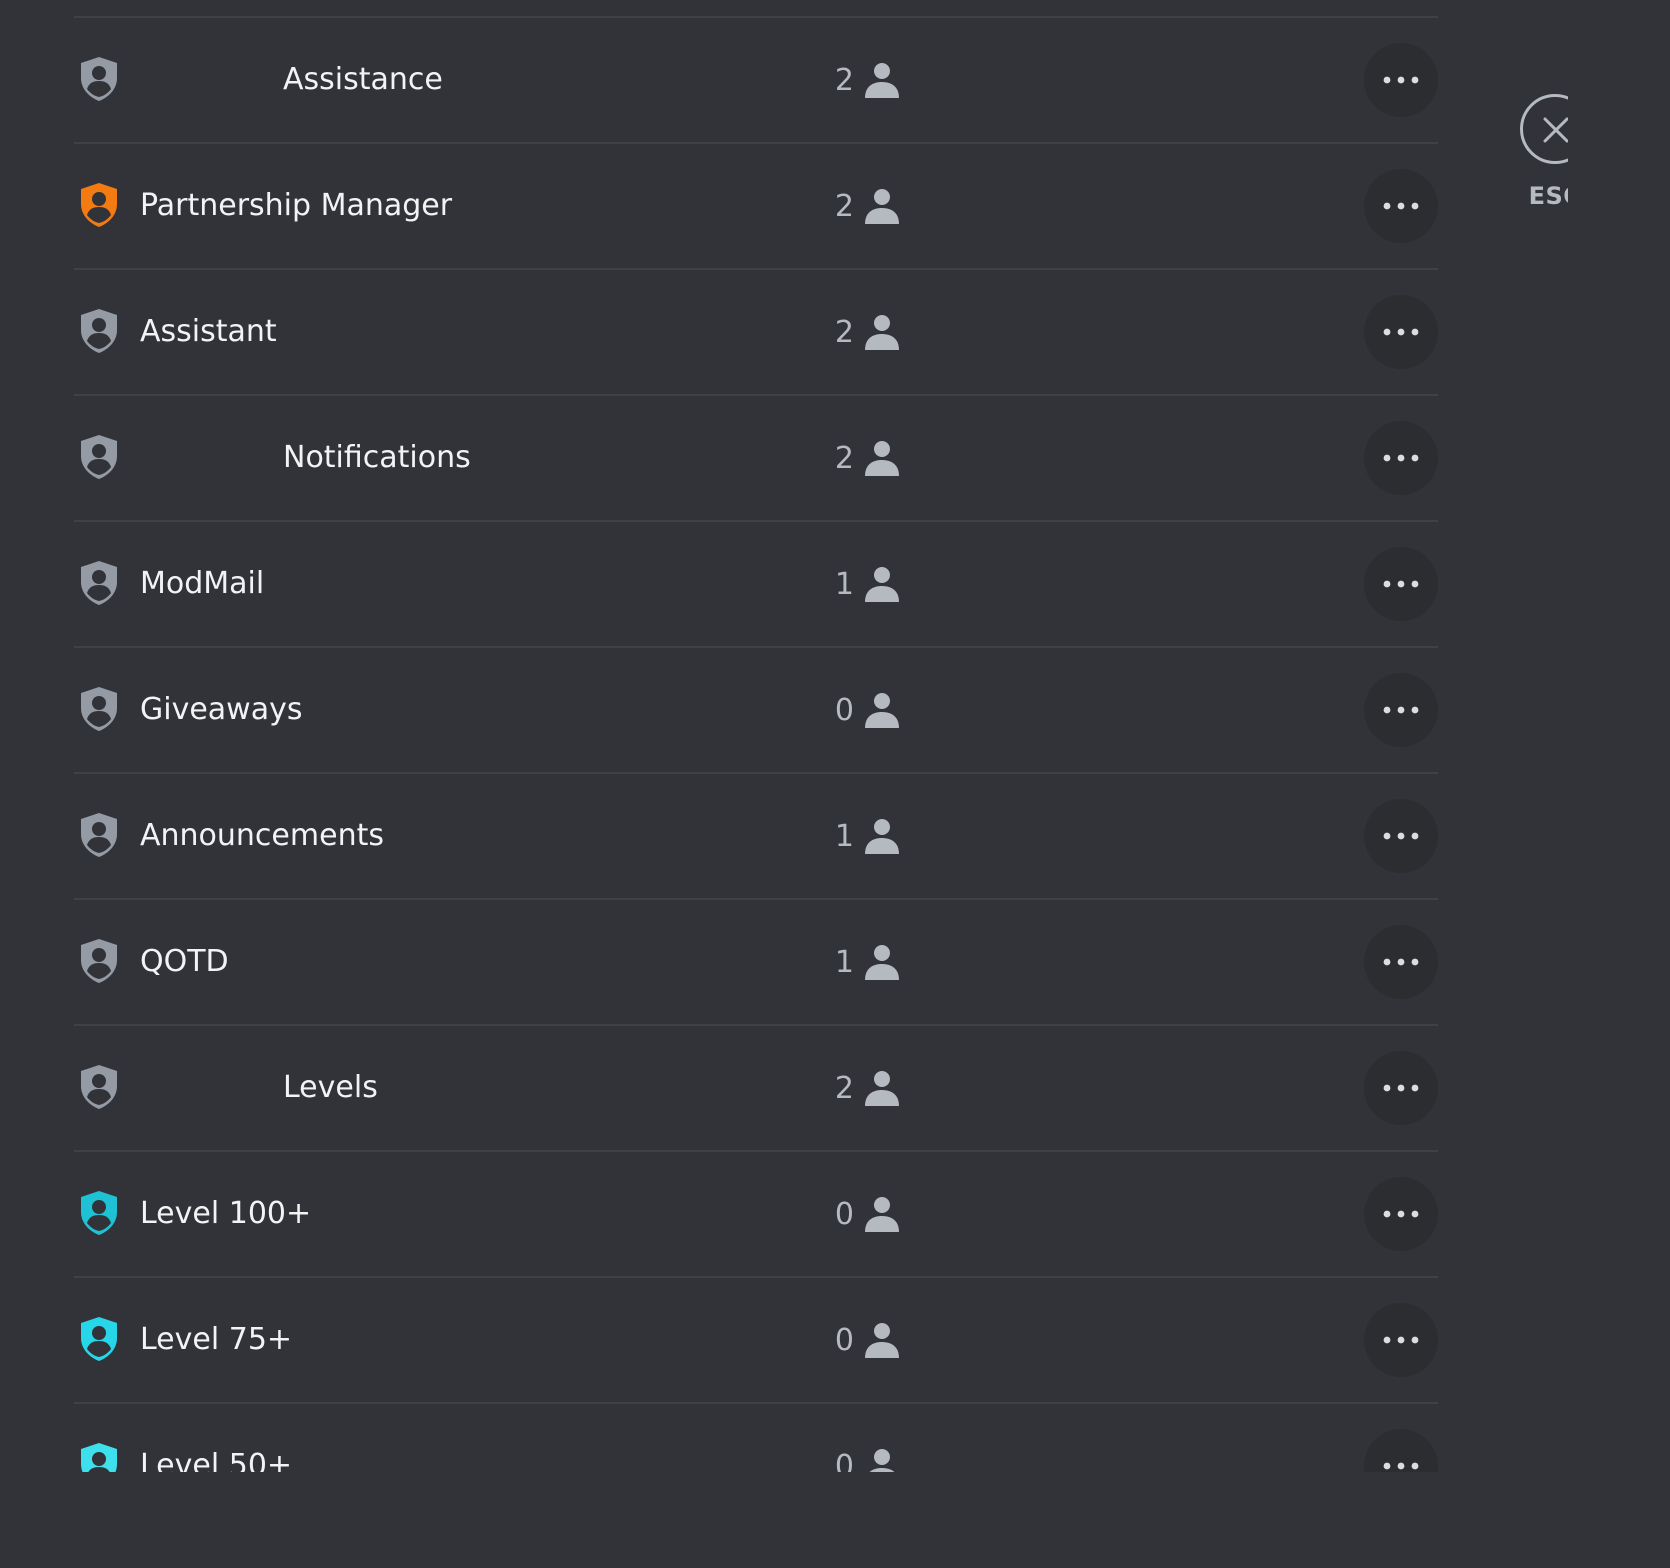 This screenshot has height=1568, width=1670. I want to click on role-row: Giveaways 0, so click(756, 709).